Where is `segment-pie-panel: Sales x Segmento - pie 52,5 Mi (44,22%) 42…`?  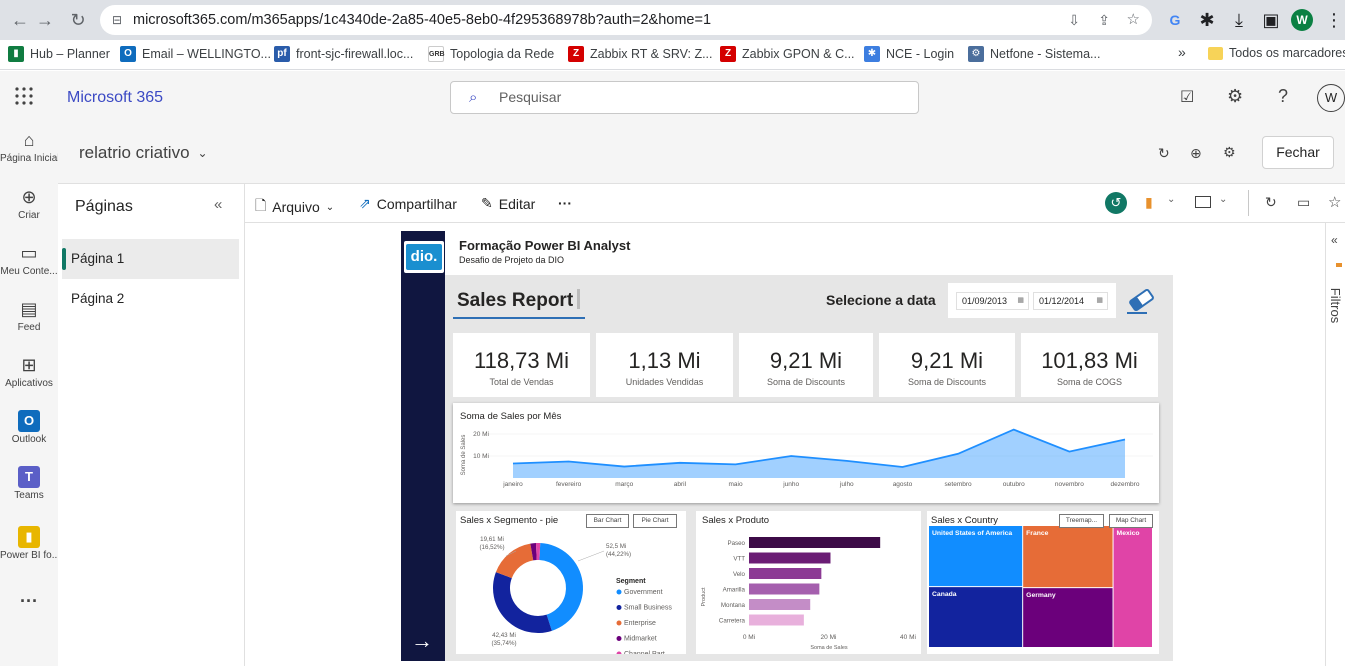
segment-pie-panel: Sales x Segmento - pie 52,5 Mi (44,22%) 42… is located at coordinates (571, 582).